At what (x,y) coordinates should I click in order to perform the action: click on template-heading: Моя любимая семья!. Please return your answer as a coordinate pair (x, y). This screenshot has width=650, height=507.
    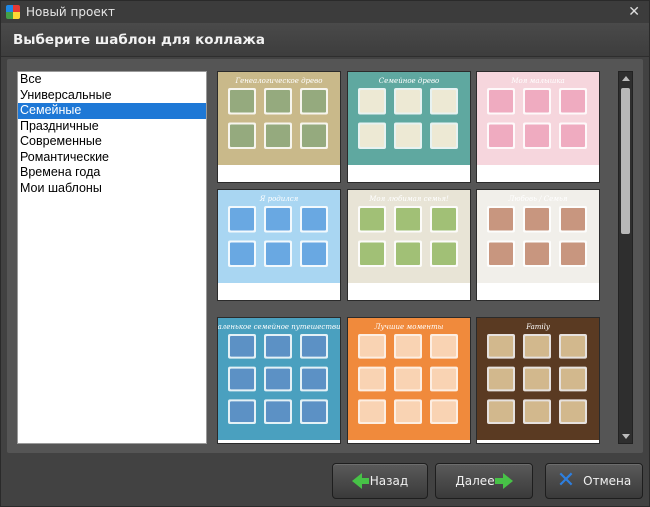
    Looking at the image, I should click on (408, 199).